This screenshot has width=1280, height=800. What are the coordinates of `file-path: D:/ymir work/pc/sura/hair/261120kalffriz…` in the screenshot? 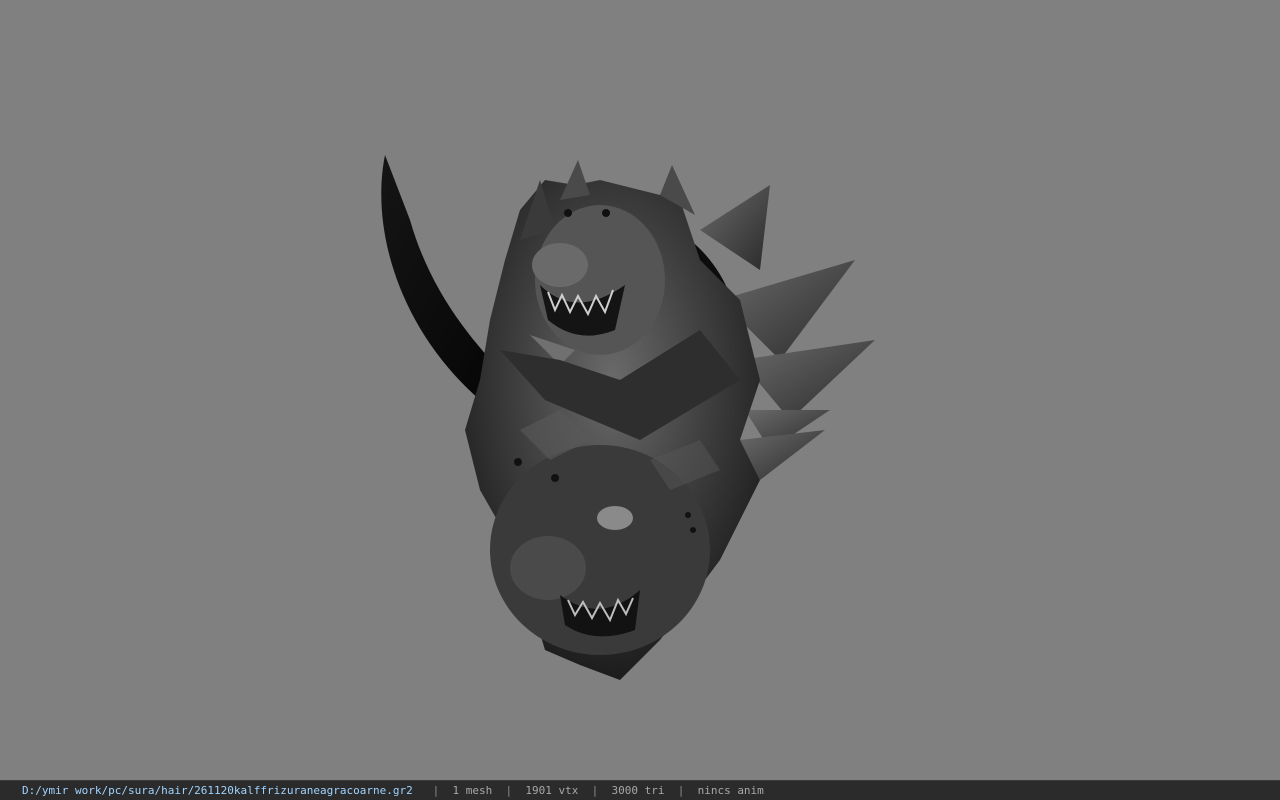 It's located at (217, 790).